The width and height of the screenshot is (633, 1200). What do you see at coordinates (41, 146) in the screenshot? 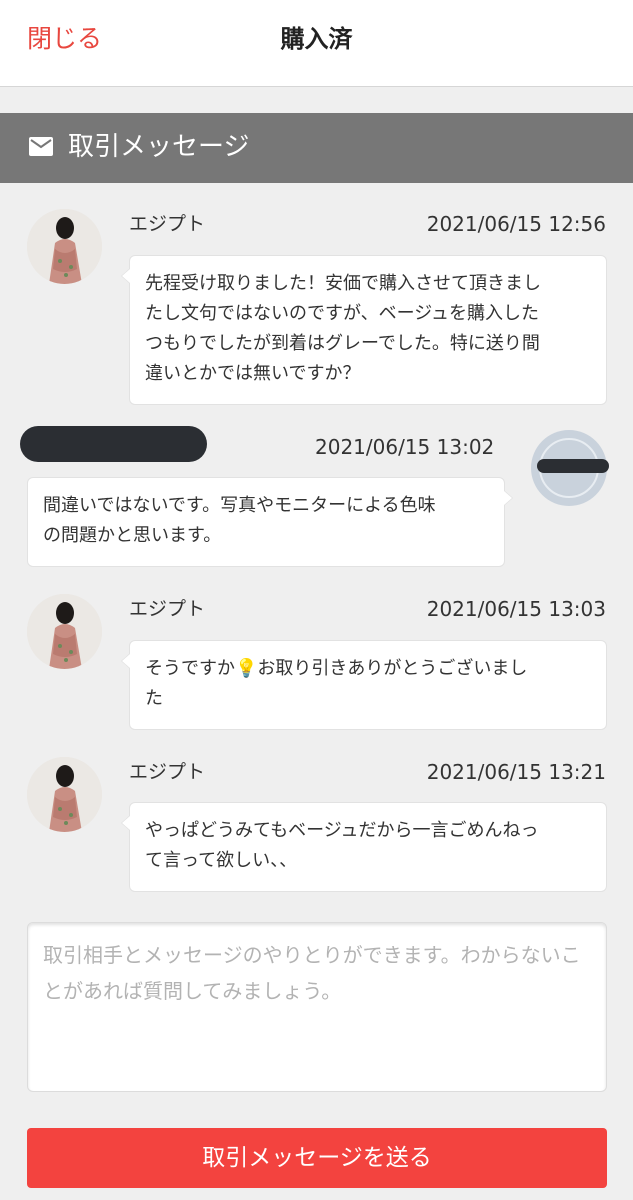
I see `mail-icon` at bounding box center [41, 146].